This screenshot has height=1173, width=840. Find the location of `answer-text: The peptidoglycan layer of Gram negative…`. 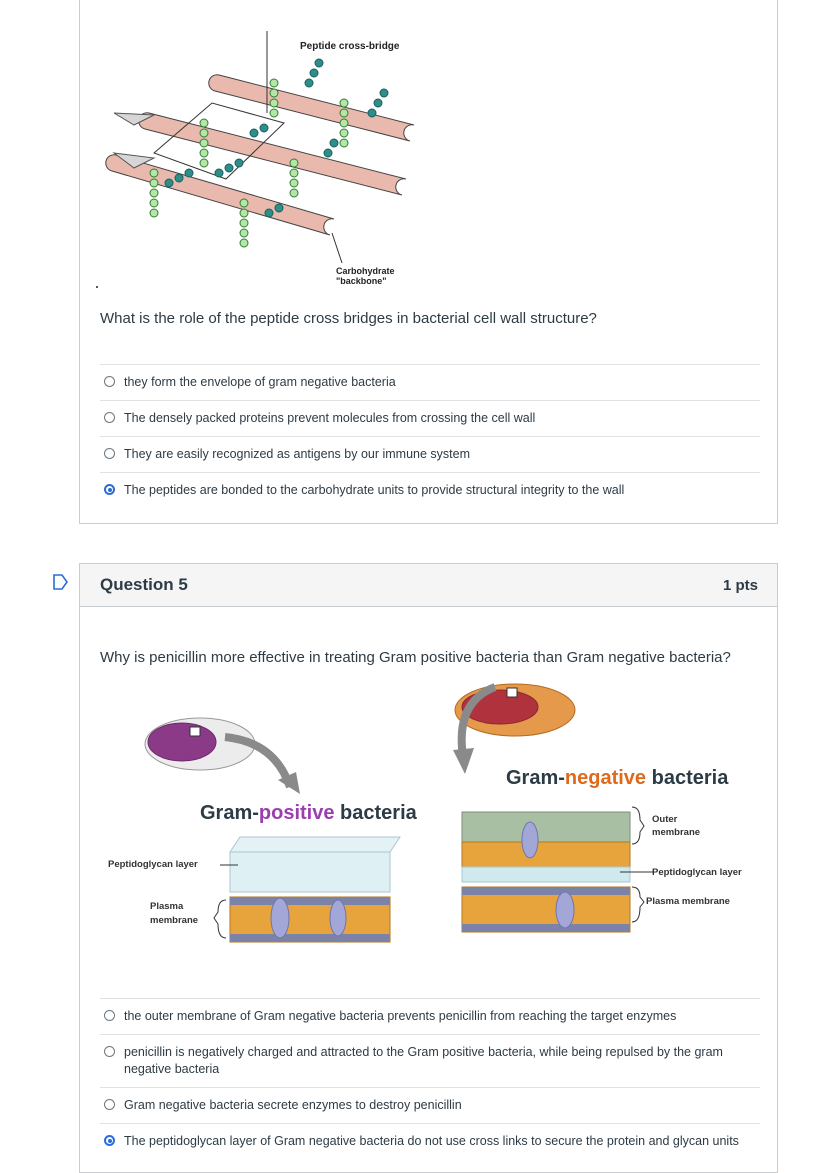

answer-text: The peptidoglycan layer of Gram negative… is located at coordinates (431, 1141).